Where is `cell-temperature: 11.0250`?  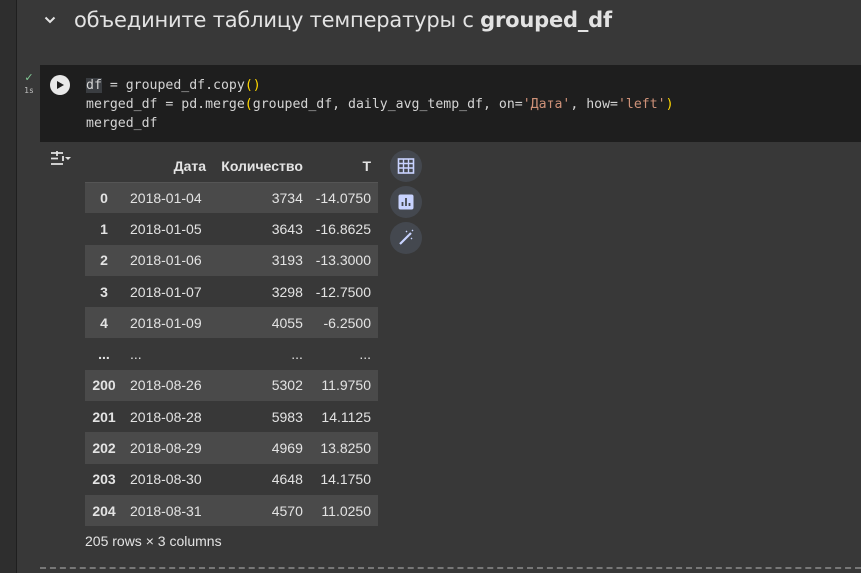 cell-temperature: 11.0250 is located at coordinates (343, 510).